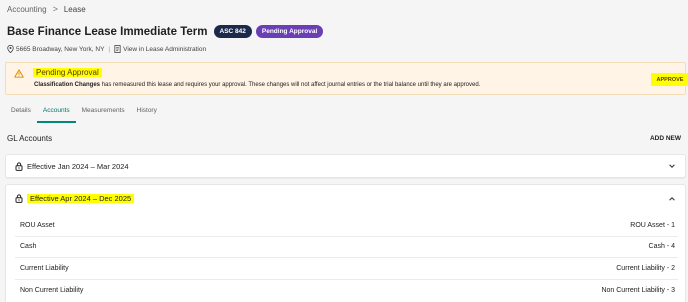  Describe the element at coordinates (27, 9) in the screenshot. I see `breadcrumb-accounting: Accounting` at that location.